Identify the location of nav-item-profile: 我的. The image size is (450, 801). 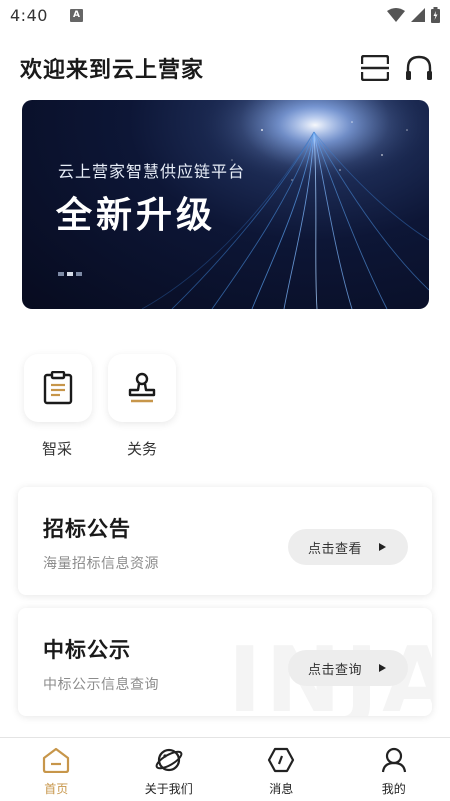
(394, 769).